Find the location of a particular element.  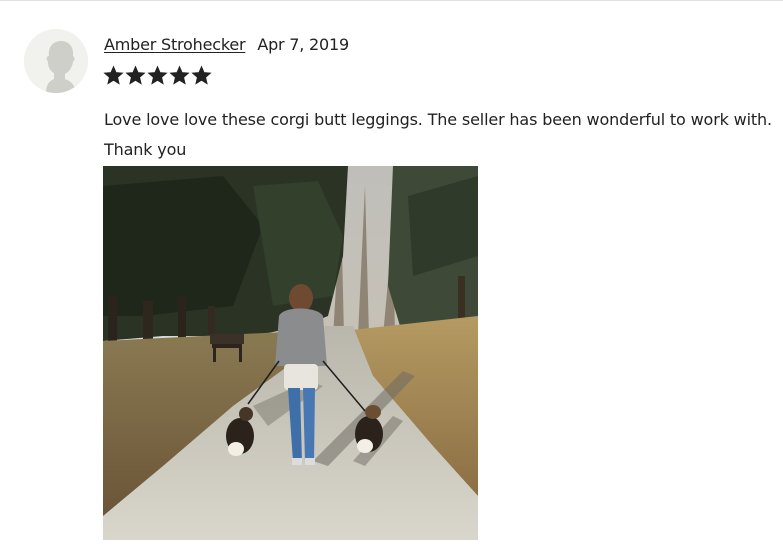

star-rating is located at coordinates (157, 75).